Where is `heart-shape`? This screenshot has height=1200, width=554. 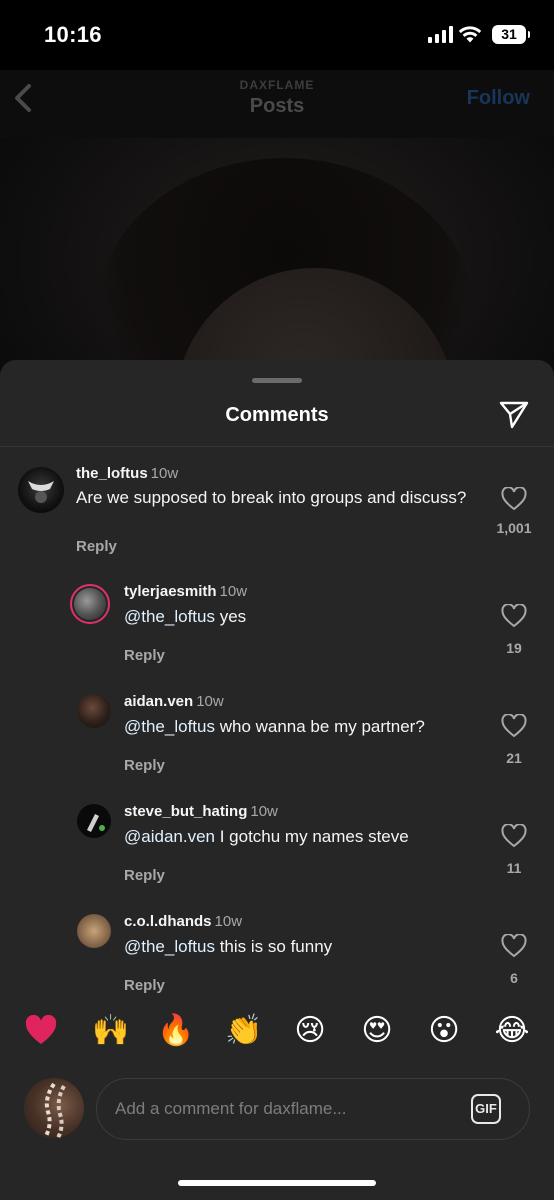 heart-shape is located at coordinates (41, 1029).